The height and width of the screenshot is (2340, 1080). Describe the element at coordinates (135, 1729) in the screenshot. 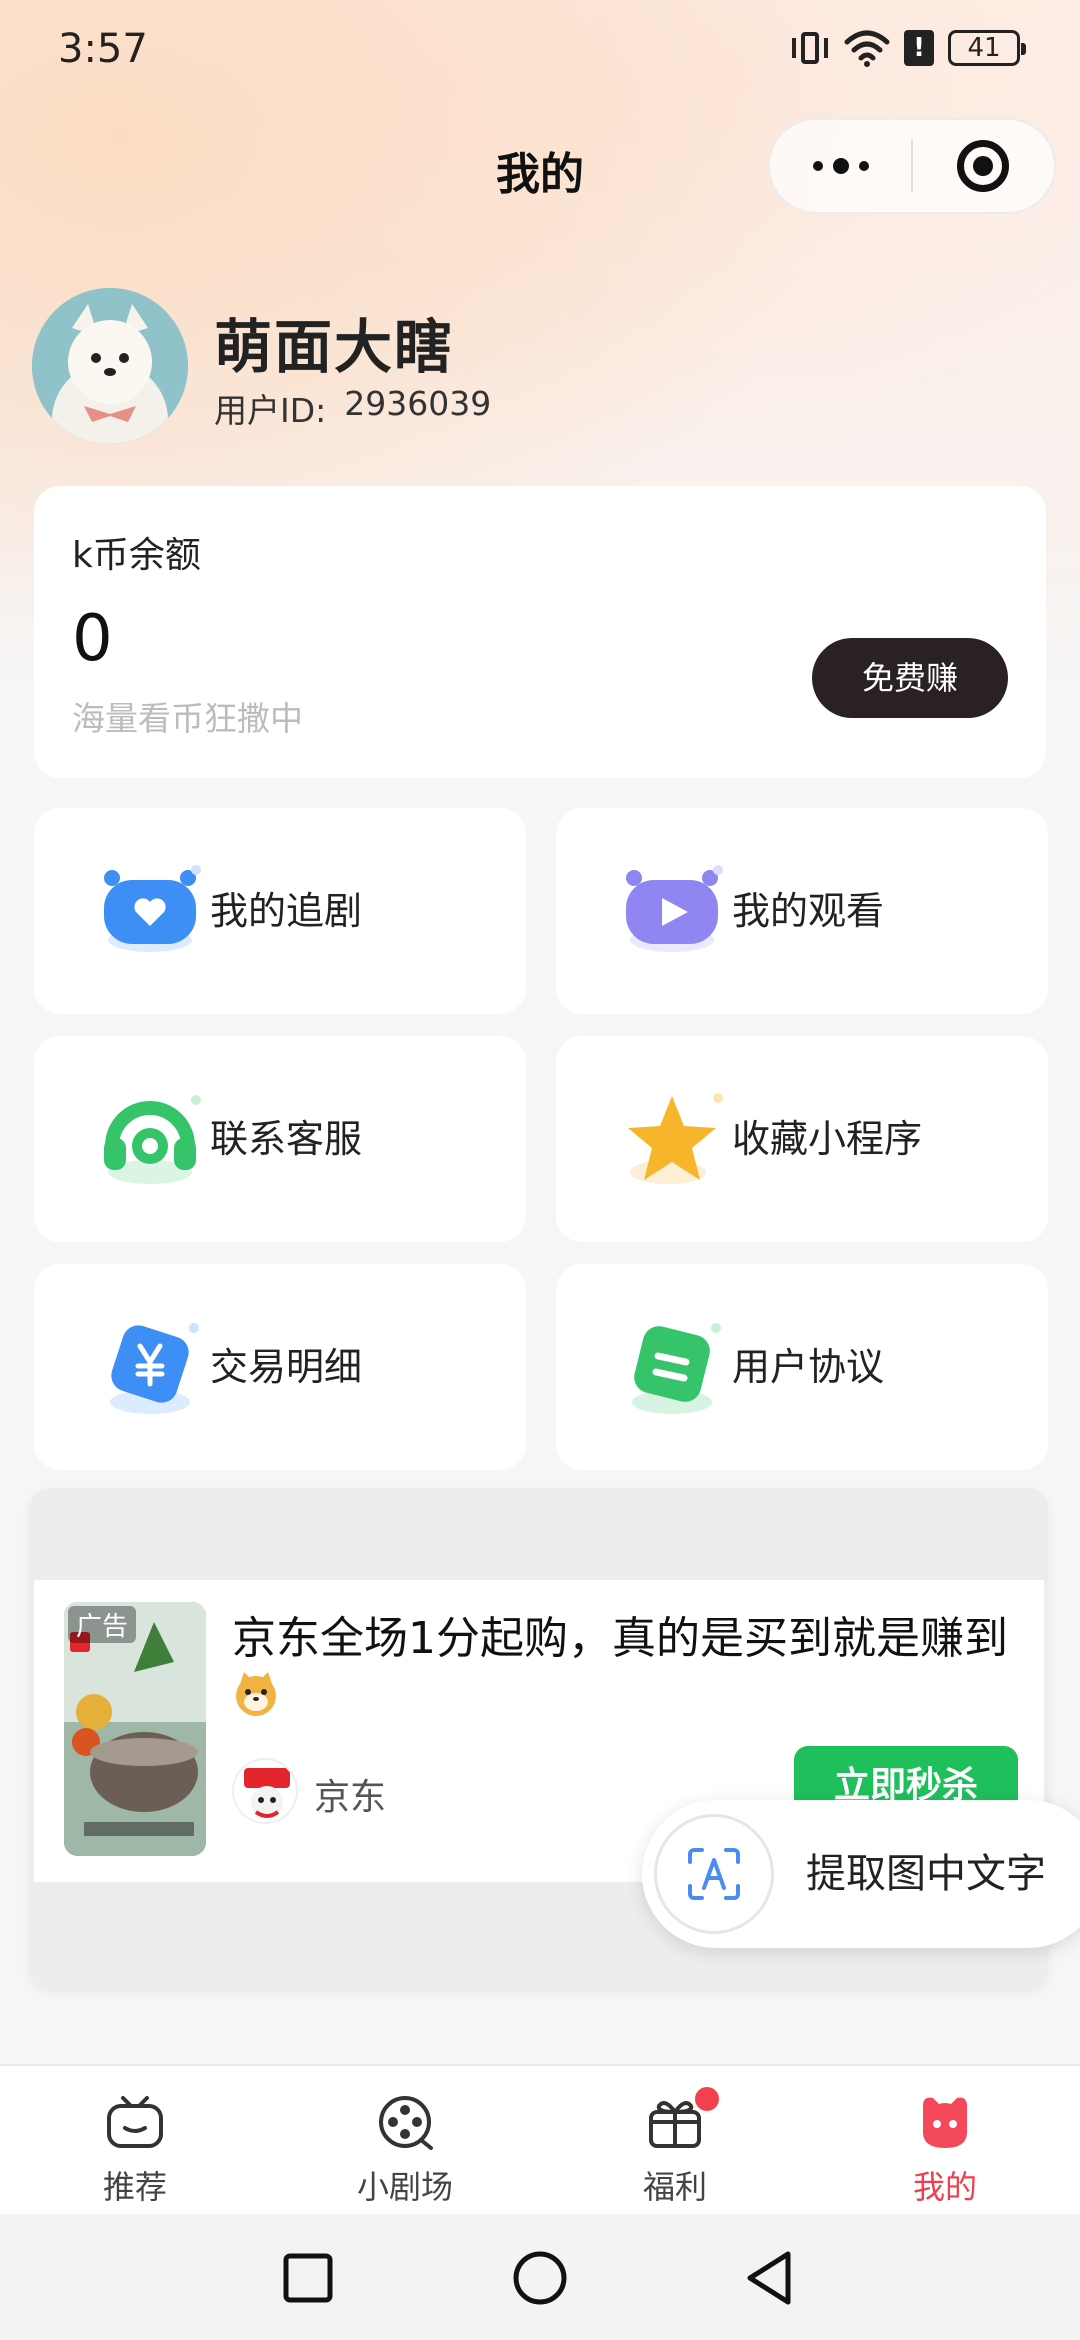

I see `ad-thumbnail: 广告` at that location.